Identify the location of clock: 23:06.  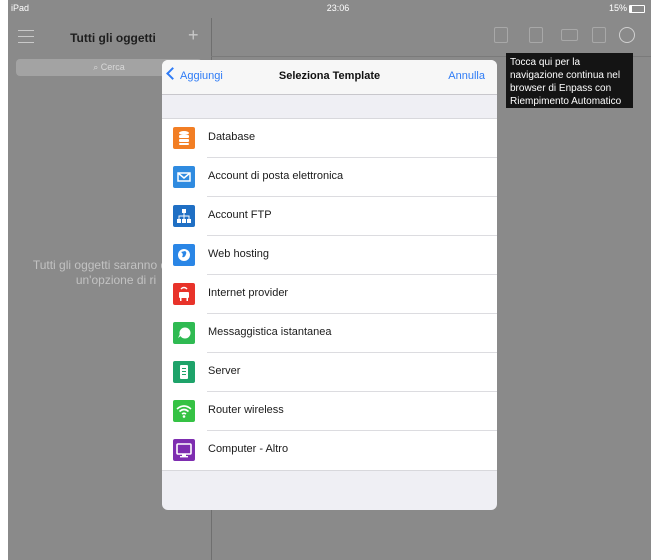
(338, 8).